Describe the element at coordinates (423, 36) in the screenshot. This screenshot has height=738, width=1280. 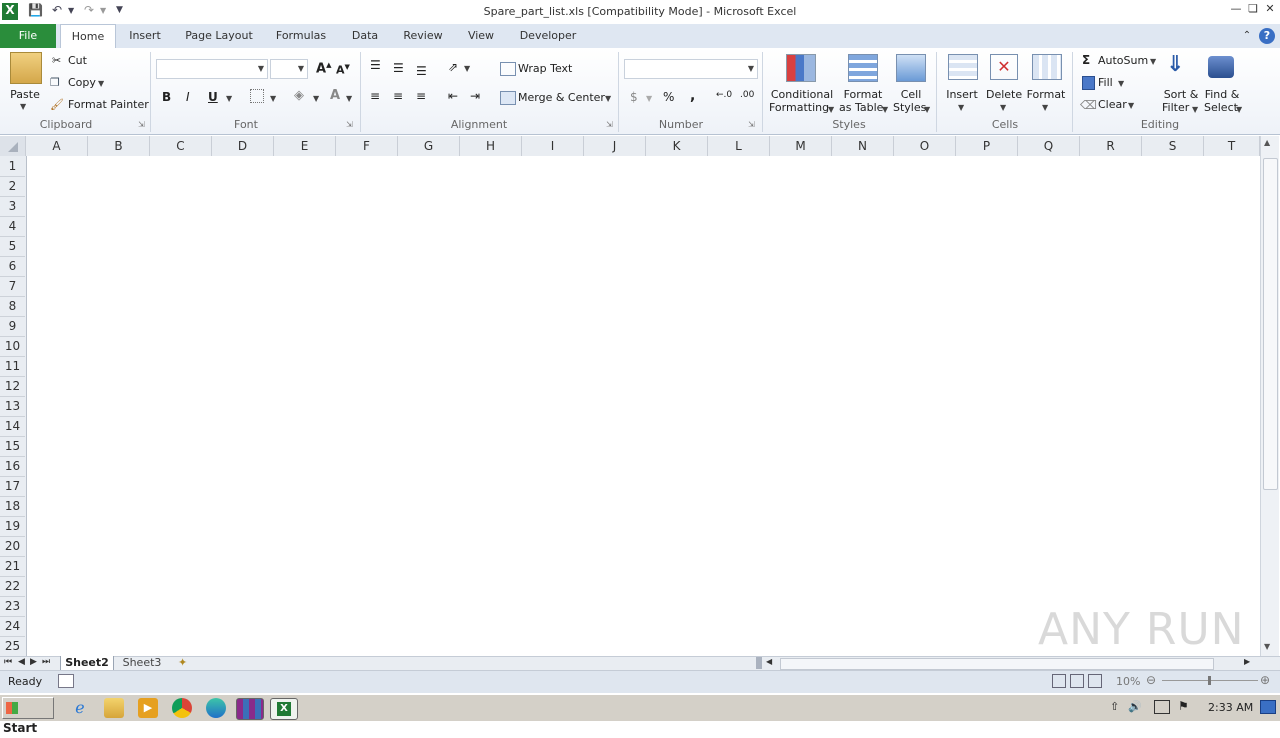
I see `tab-review: Review` at that location.